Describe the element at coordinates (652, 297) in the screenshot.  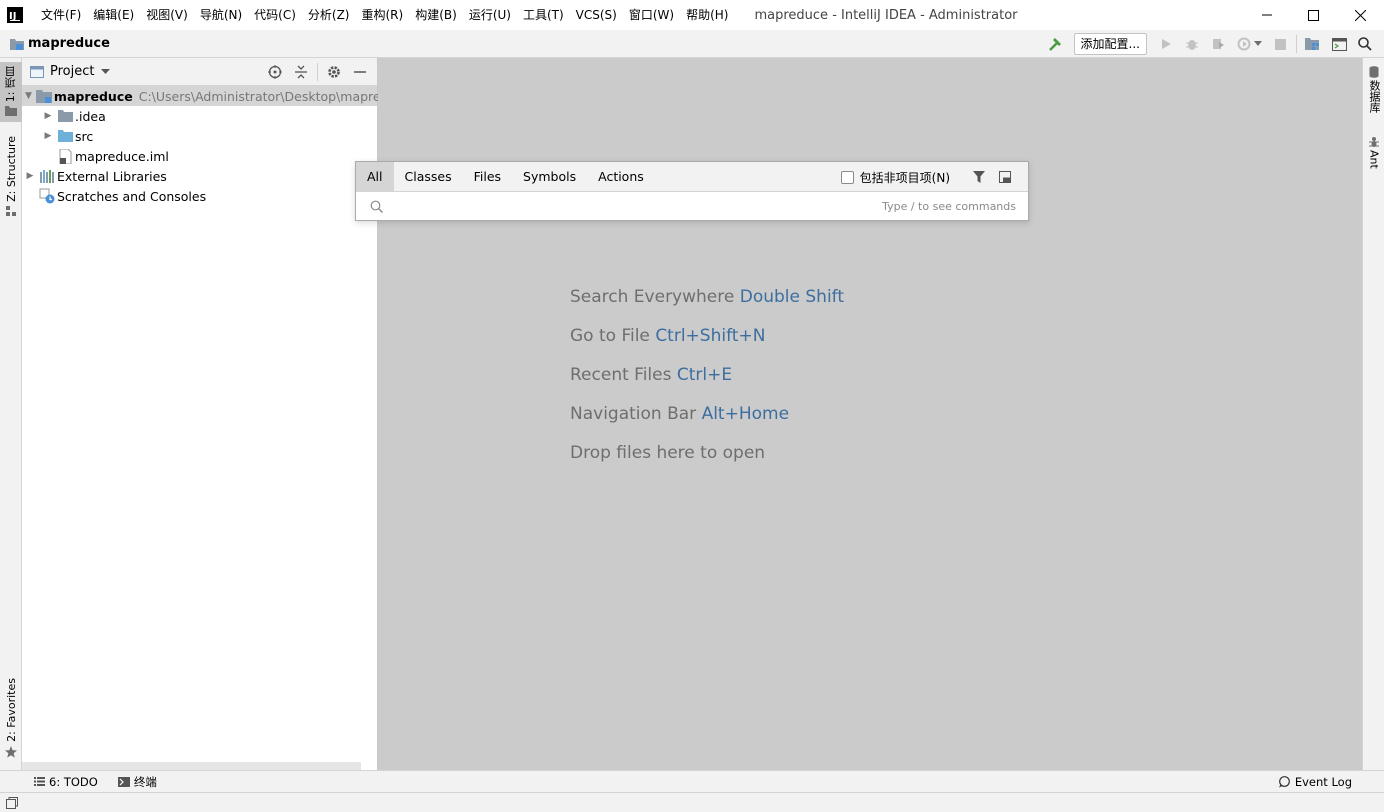
I see `hint-text: Search Everywhere` at that location.